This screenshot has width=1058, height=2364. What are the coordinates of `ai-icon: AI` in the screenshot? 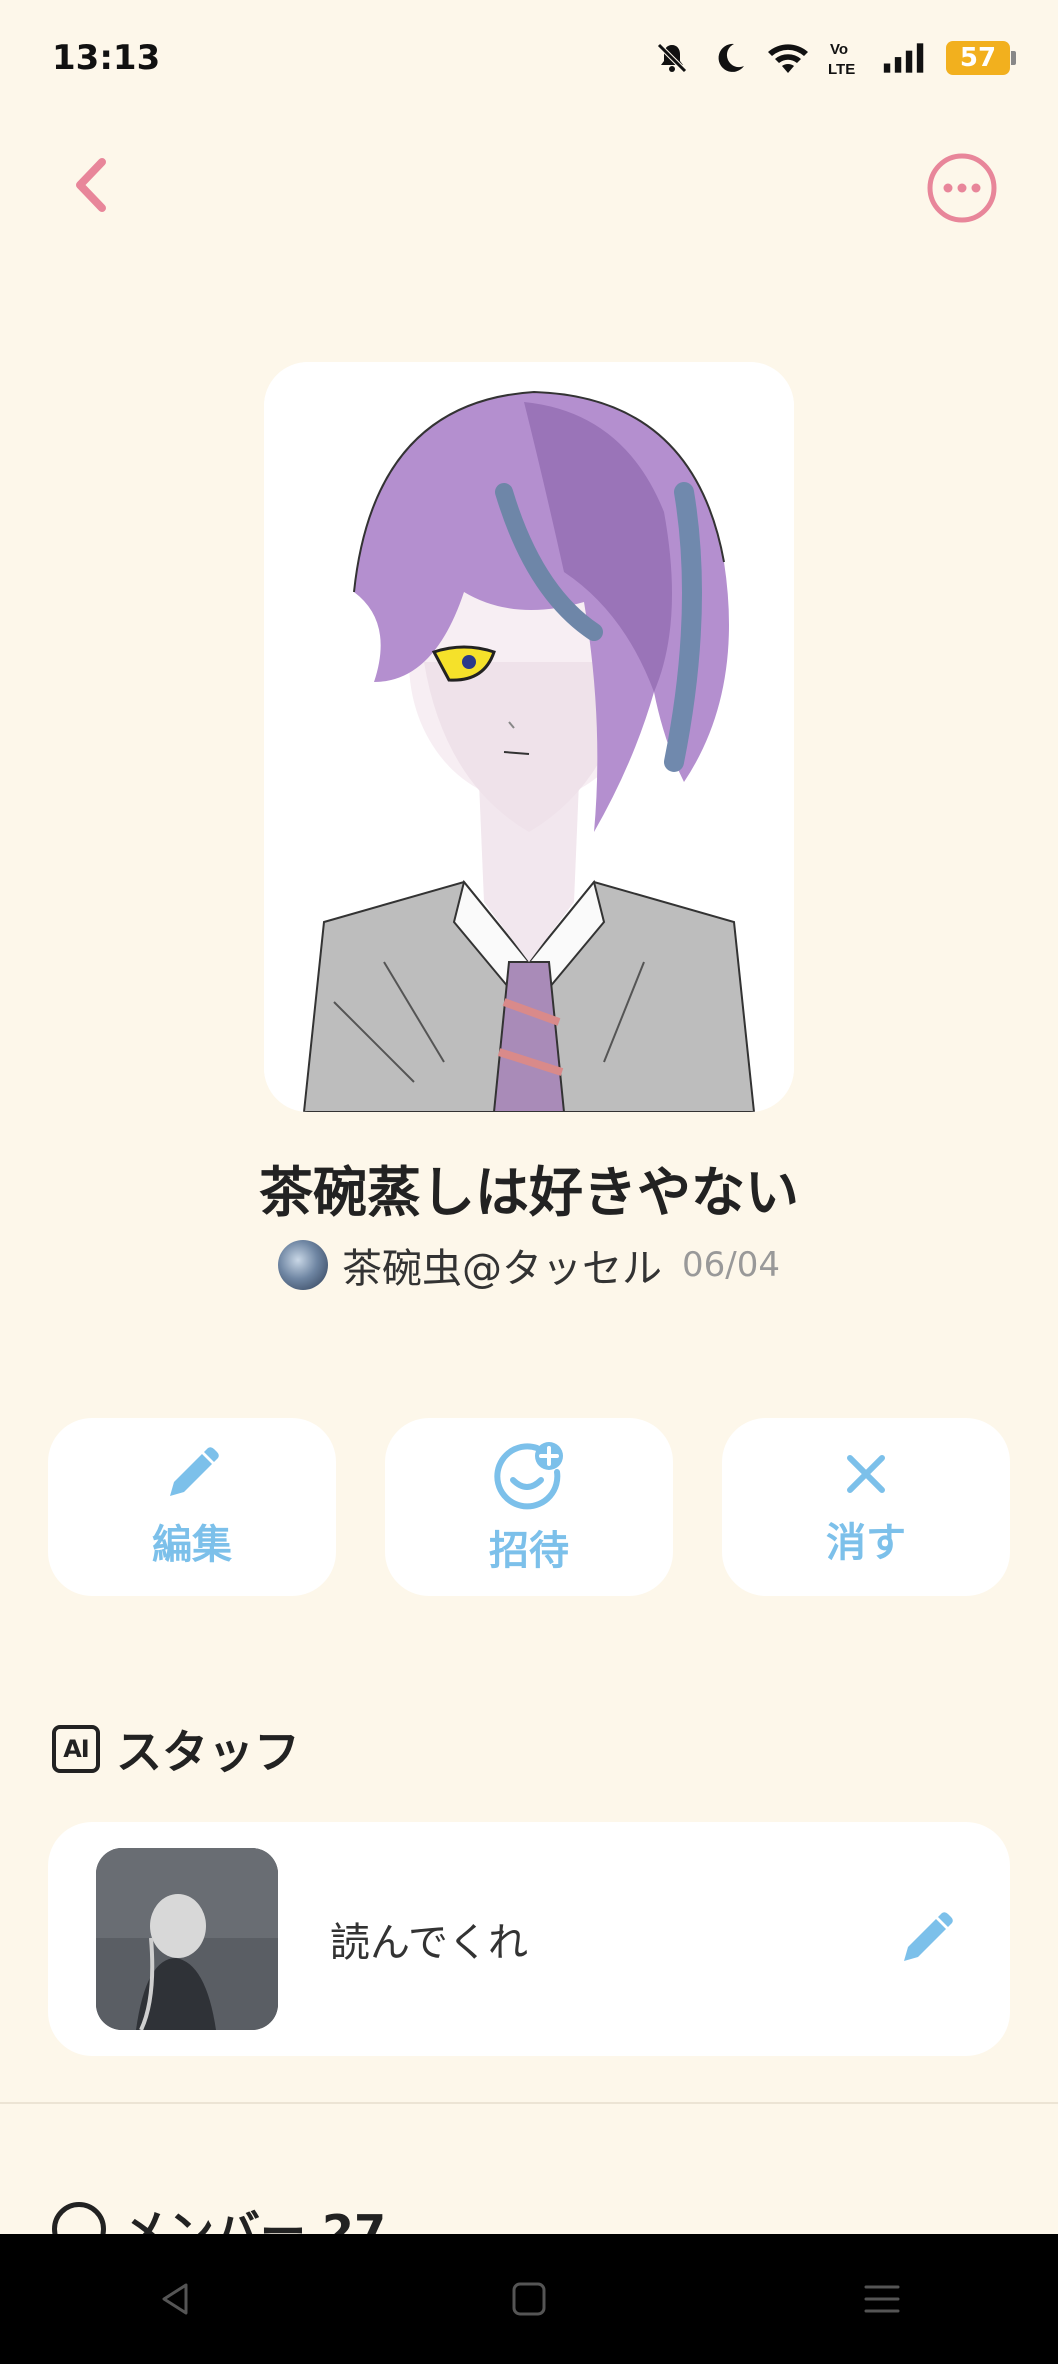 It's located at (76, 1749).